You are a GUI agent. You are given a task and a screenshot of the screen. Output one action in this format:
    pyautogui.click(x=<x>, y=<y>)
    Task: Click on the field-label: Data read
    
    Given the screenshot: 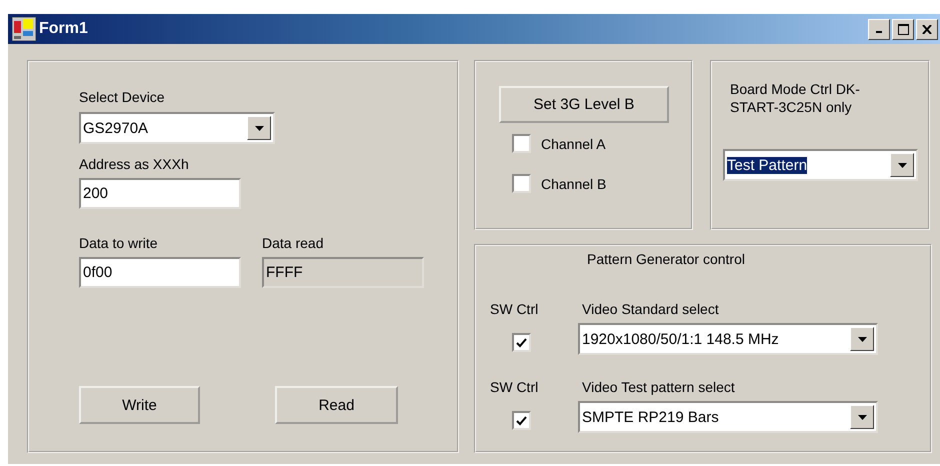 What is the action you would take?
    pyautogui.click(x=293, y=243)
    